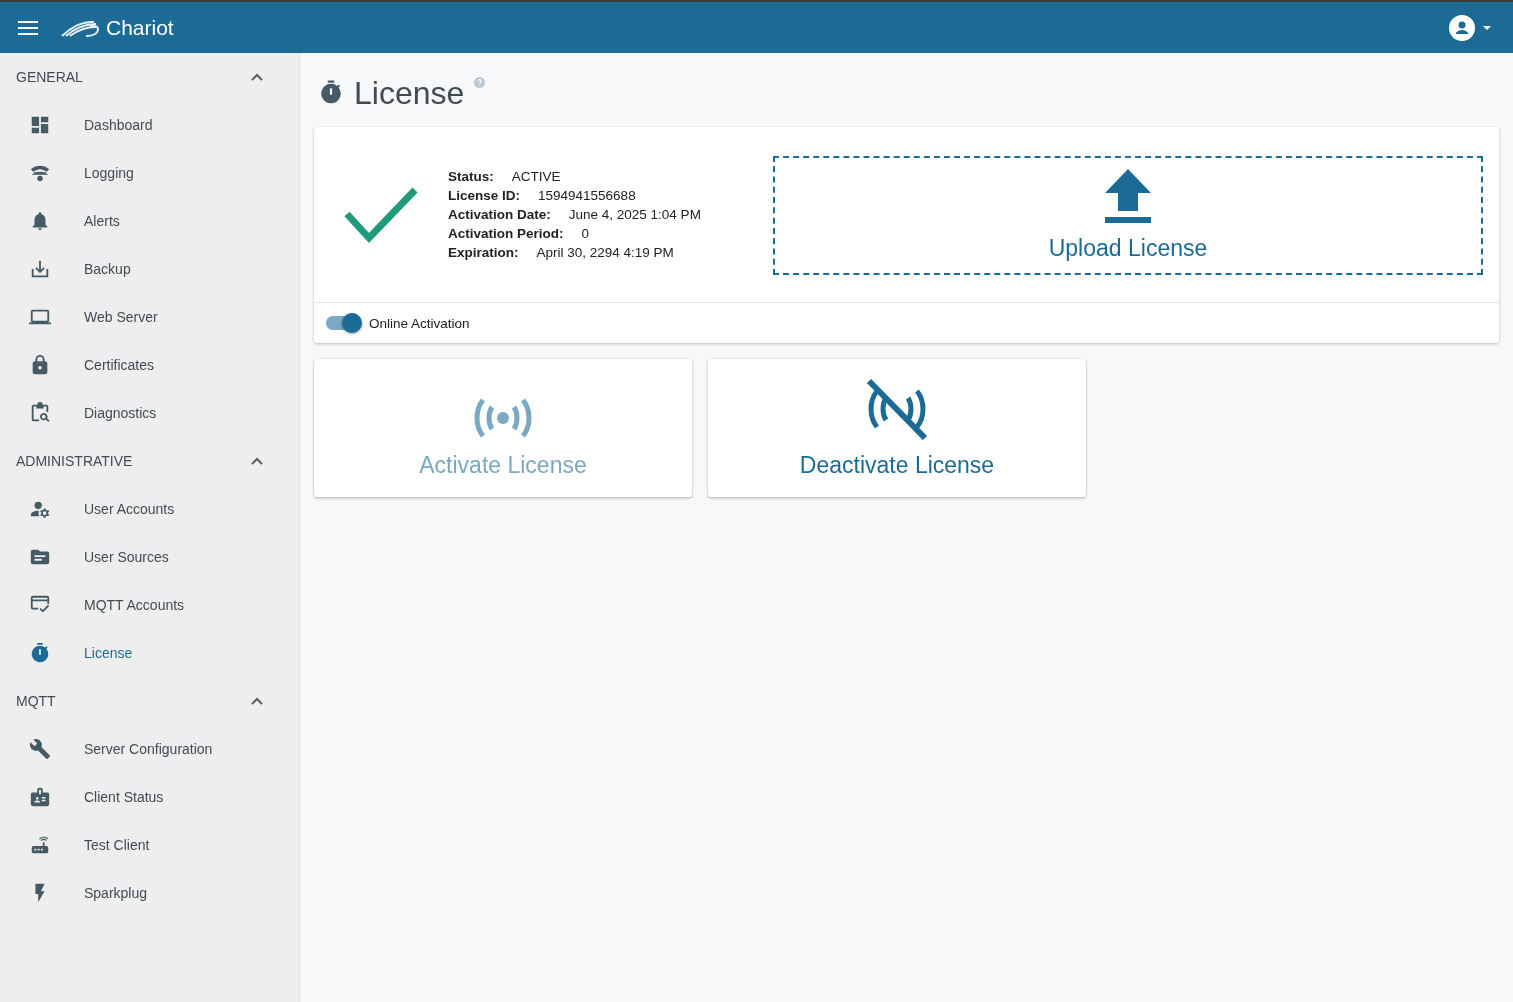 This screenshot has height=1002, width=1513. Describe the element at coordinates (419, 323) in the screenshot. I see `toggle-label: Online Activation` at that location.